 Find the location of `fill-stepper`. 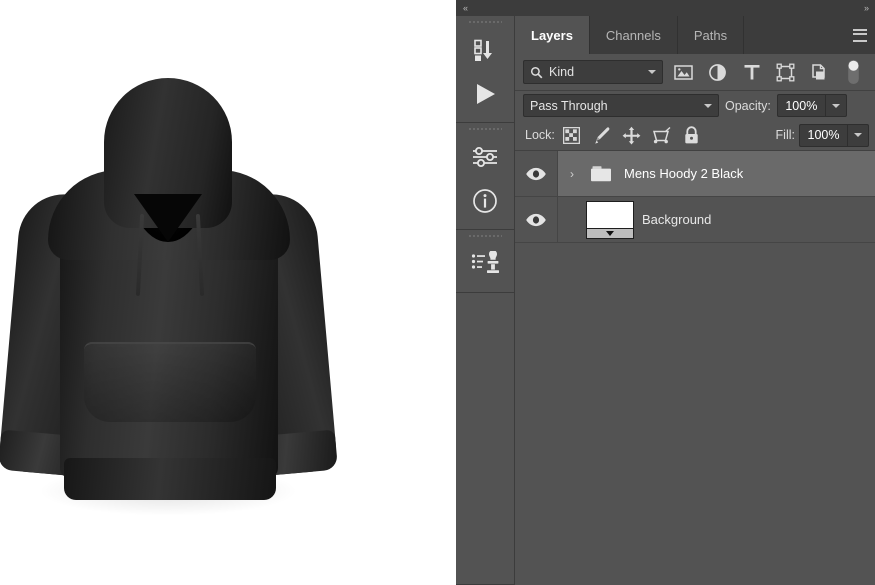

fill-stepper is located at coordinates (857, 135).